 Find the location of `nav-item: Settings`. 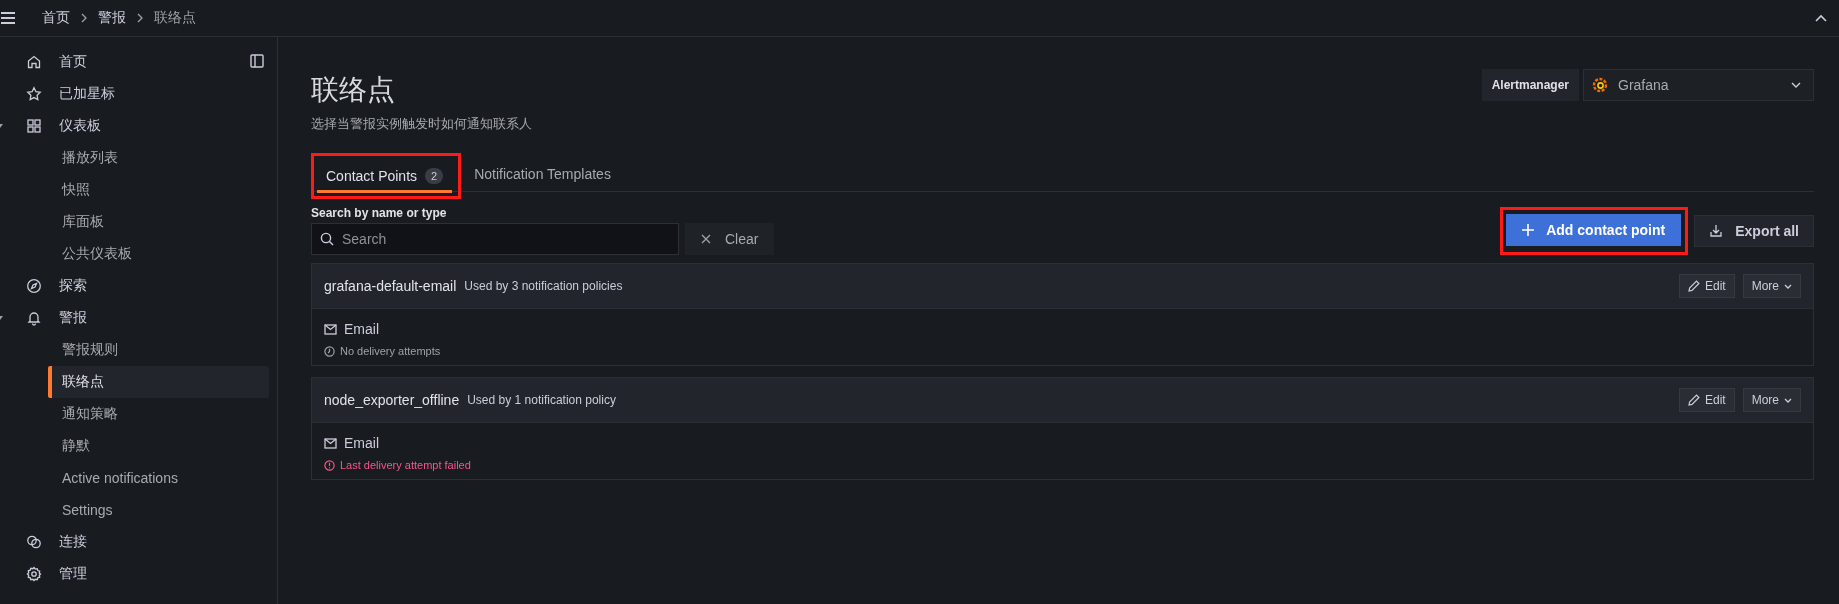

nav-item: Settings is located at coordinates (158, 510).